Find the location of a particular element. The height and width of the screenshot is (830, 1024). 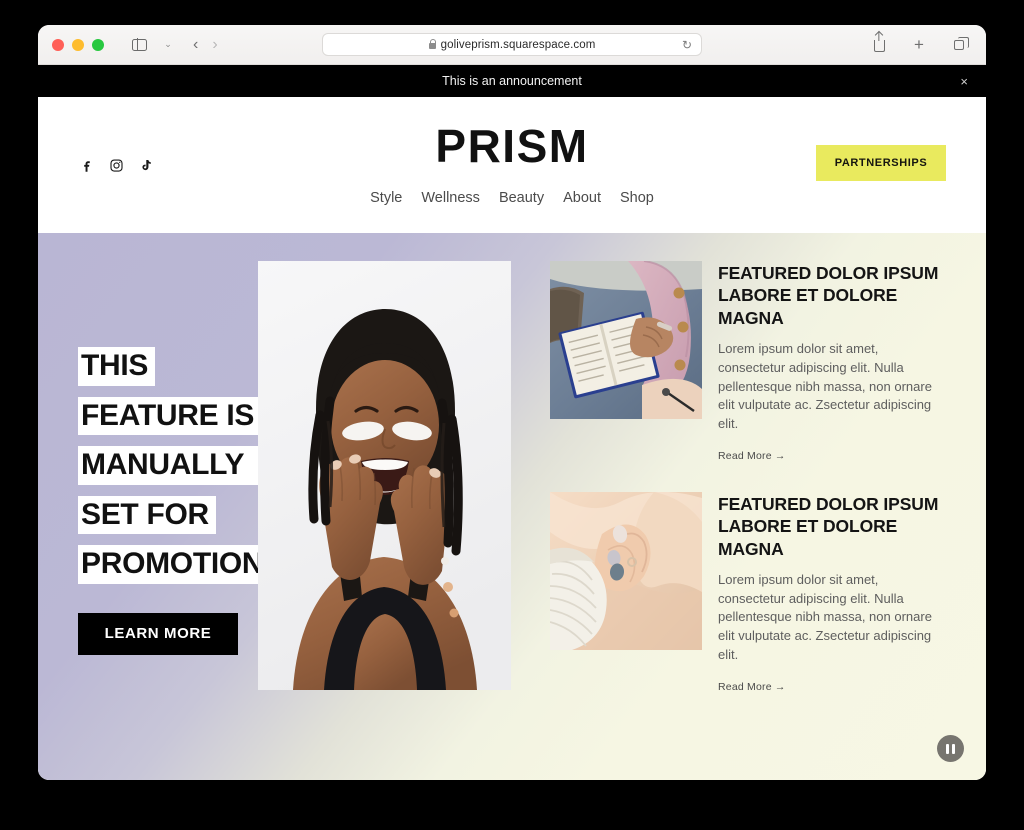

url-text: goliveprism.squarespace.com is located at coordinates (518, 44).